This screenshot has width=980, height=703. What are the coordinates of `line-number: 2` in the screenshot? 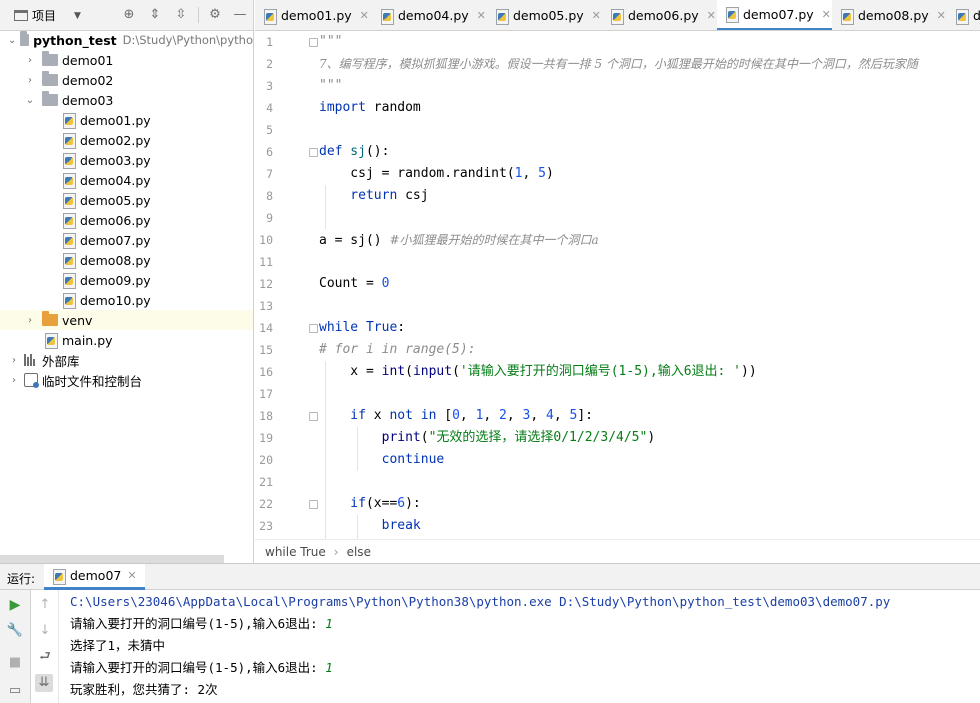 It's located at (269, 64).